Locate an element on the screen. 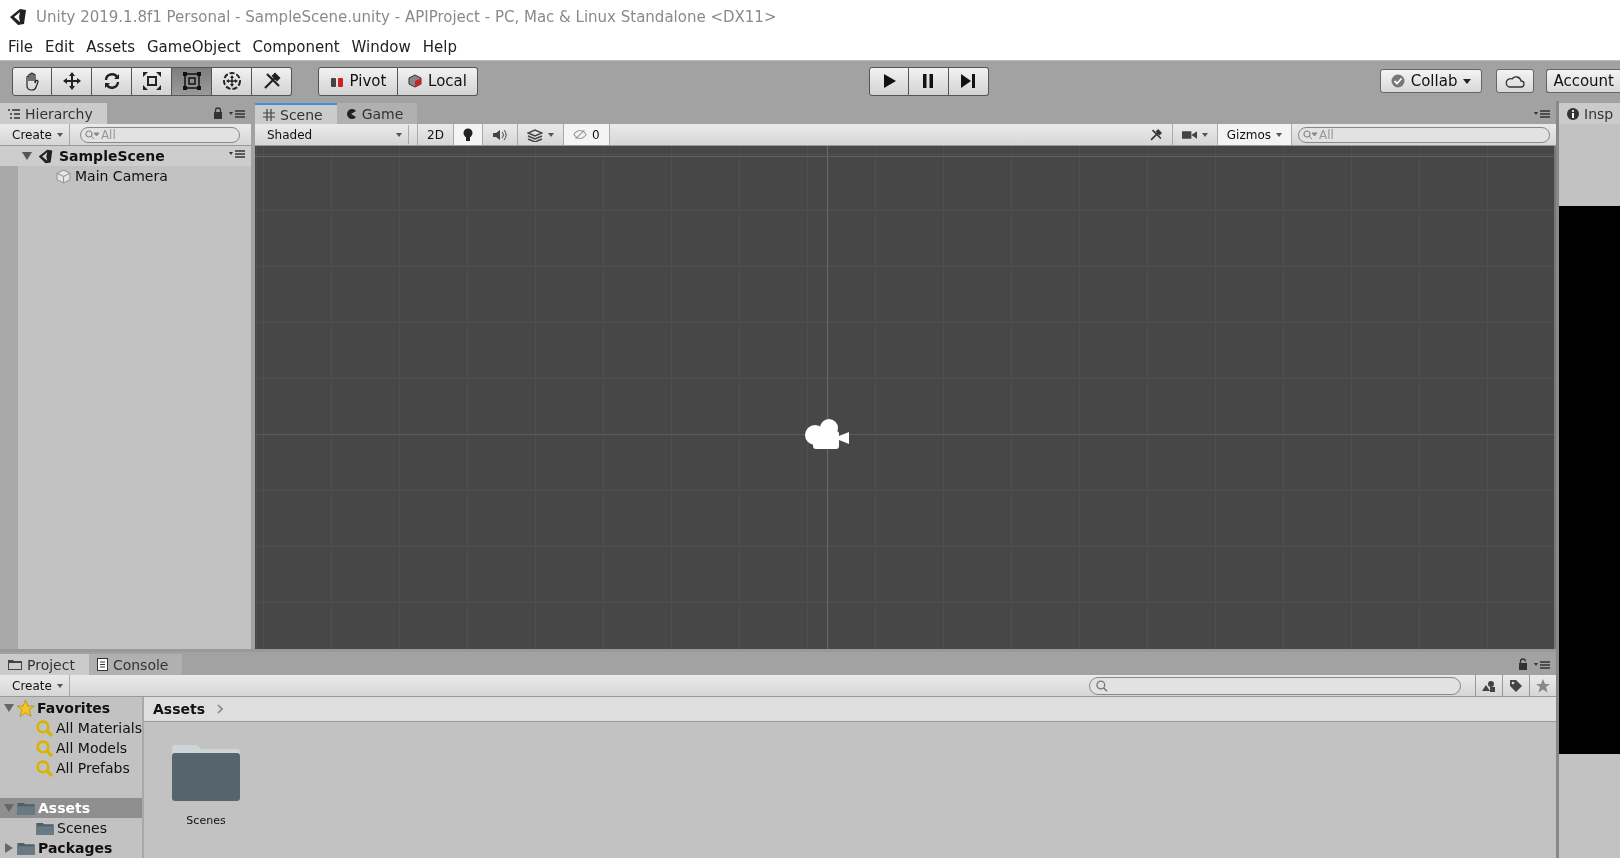  hidden-eye-icon is located at coordinates (579, 134).